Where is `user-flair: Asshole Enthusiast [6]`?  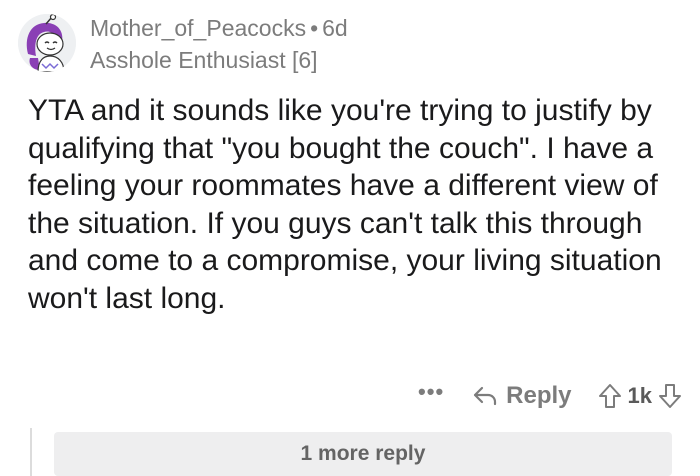
user-flair: Asshole Enthusiast [6] is located at coordinates (204, 60).